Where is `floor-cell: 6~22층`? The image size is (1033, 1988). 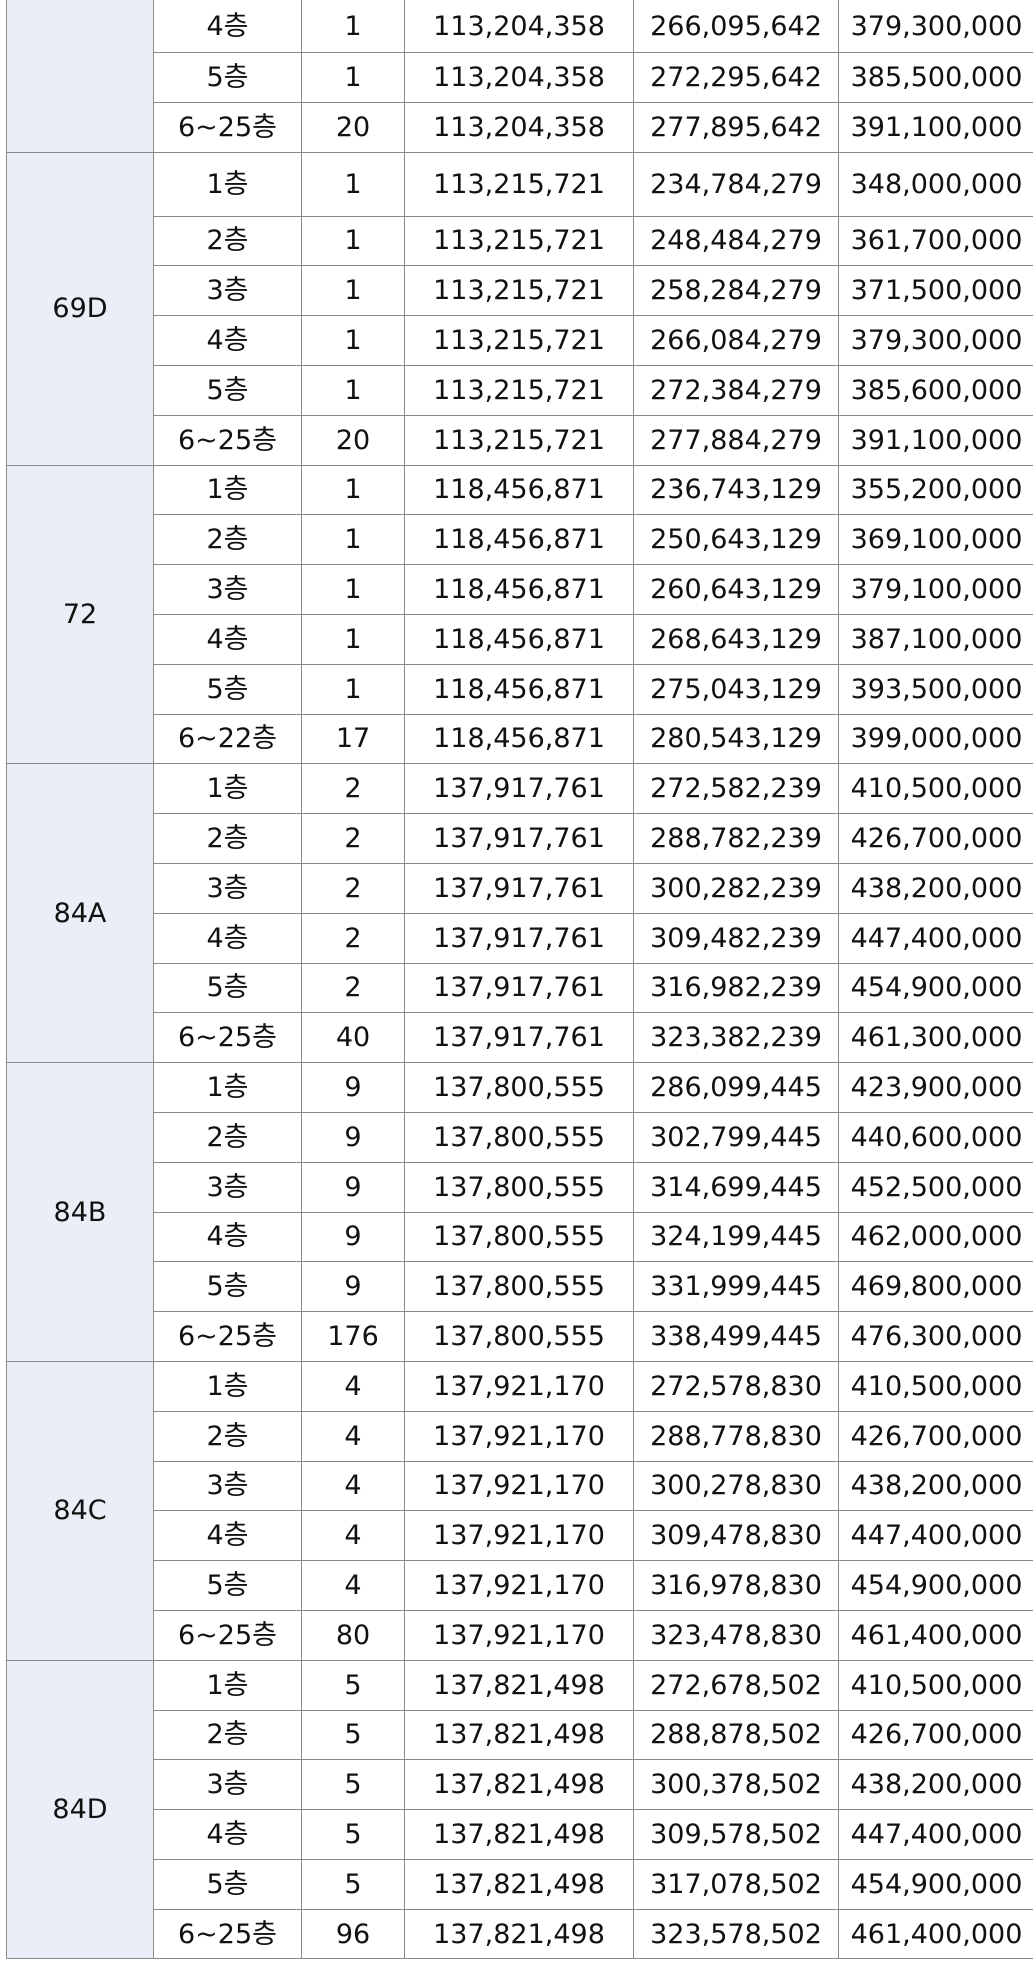
floor-cell: 6~22층 is located at coordinates (227, 739).